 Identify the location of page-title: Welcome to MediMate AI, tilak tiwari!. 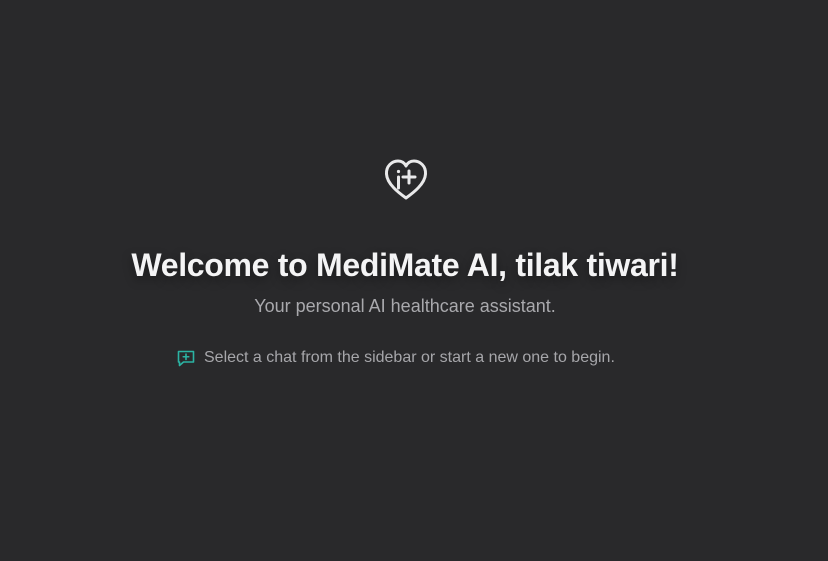
(405, 265).